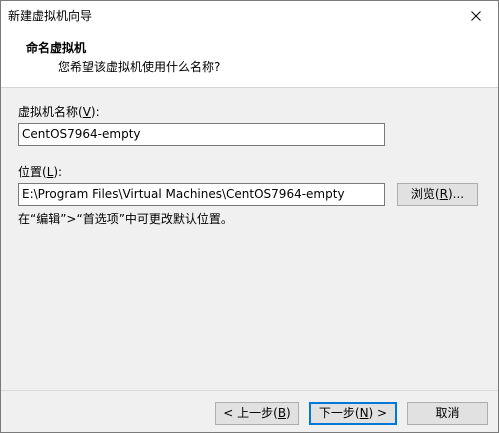 The height and width of the screenshot is (433, 499). I want to click on page-title: 命名虚拟机, so click(56, 48).